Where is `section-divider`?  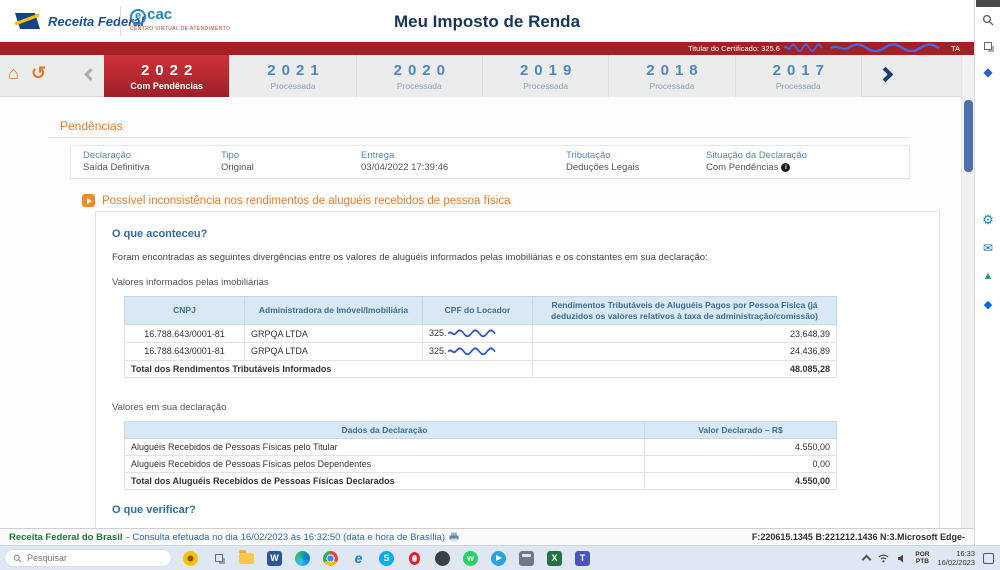 section-divider is located at coordinates (479, 137).